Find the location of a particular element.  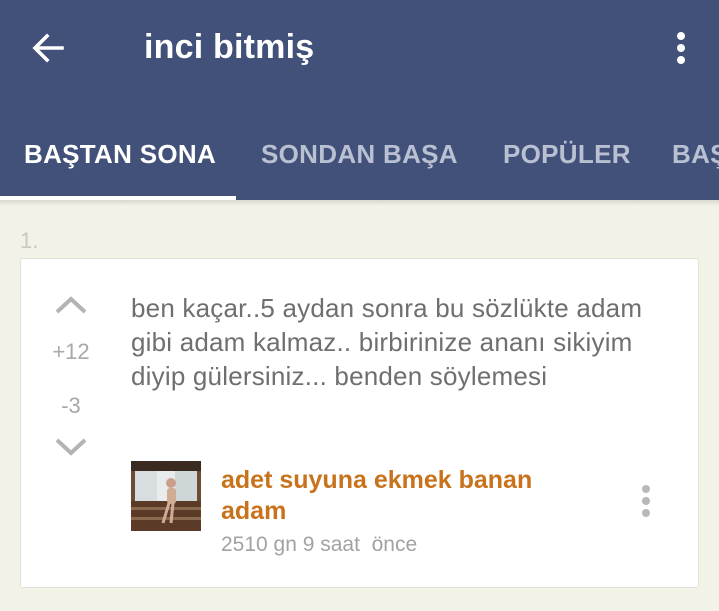

author-photo is located at coordinates (166, 496).